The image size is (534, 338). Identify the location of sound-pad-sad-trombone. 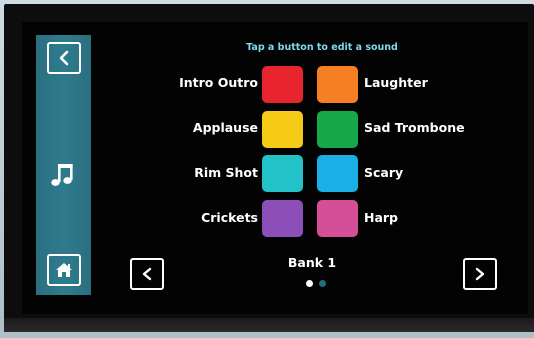
(337, 129).